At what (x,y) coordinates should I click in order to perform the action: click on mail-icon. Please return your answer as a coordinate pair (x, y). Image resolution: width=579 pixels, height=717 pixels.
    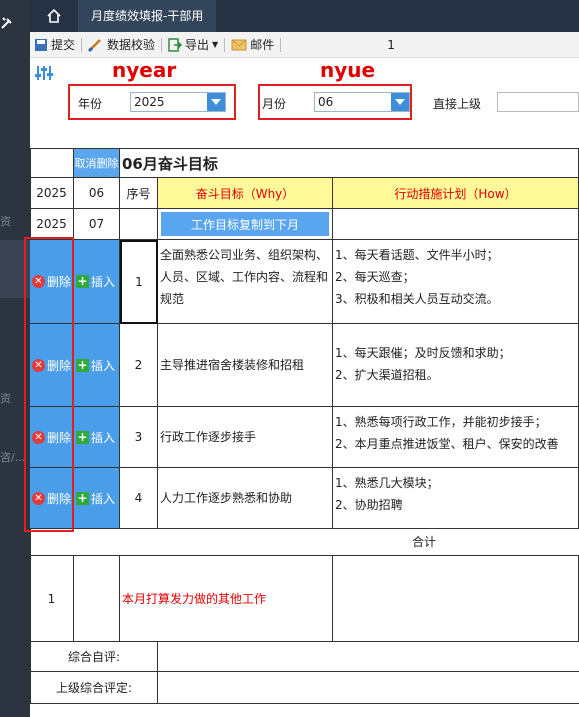
    Looking at the image, I should click on (239, 44).